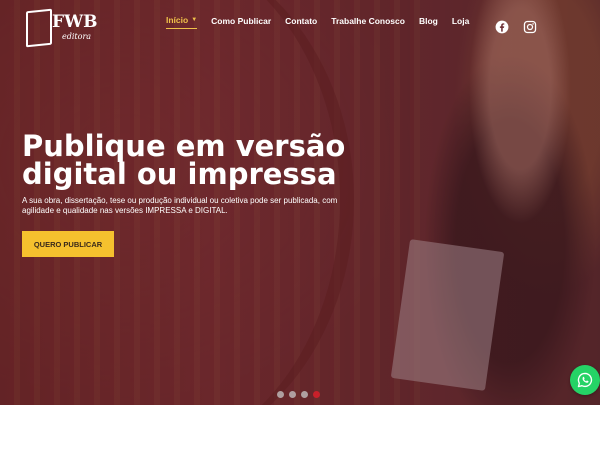 The height and width of the screenshot is (451, 600). What do you see at coordinates (177, 20) in the screenshot?
I see `nav-item-label: Início` at bounding box center [177, 20].